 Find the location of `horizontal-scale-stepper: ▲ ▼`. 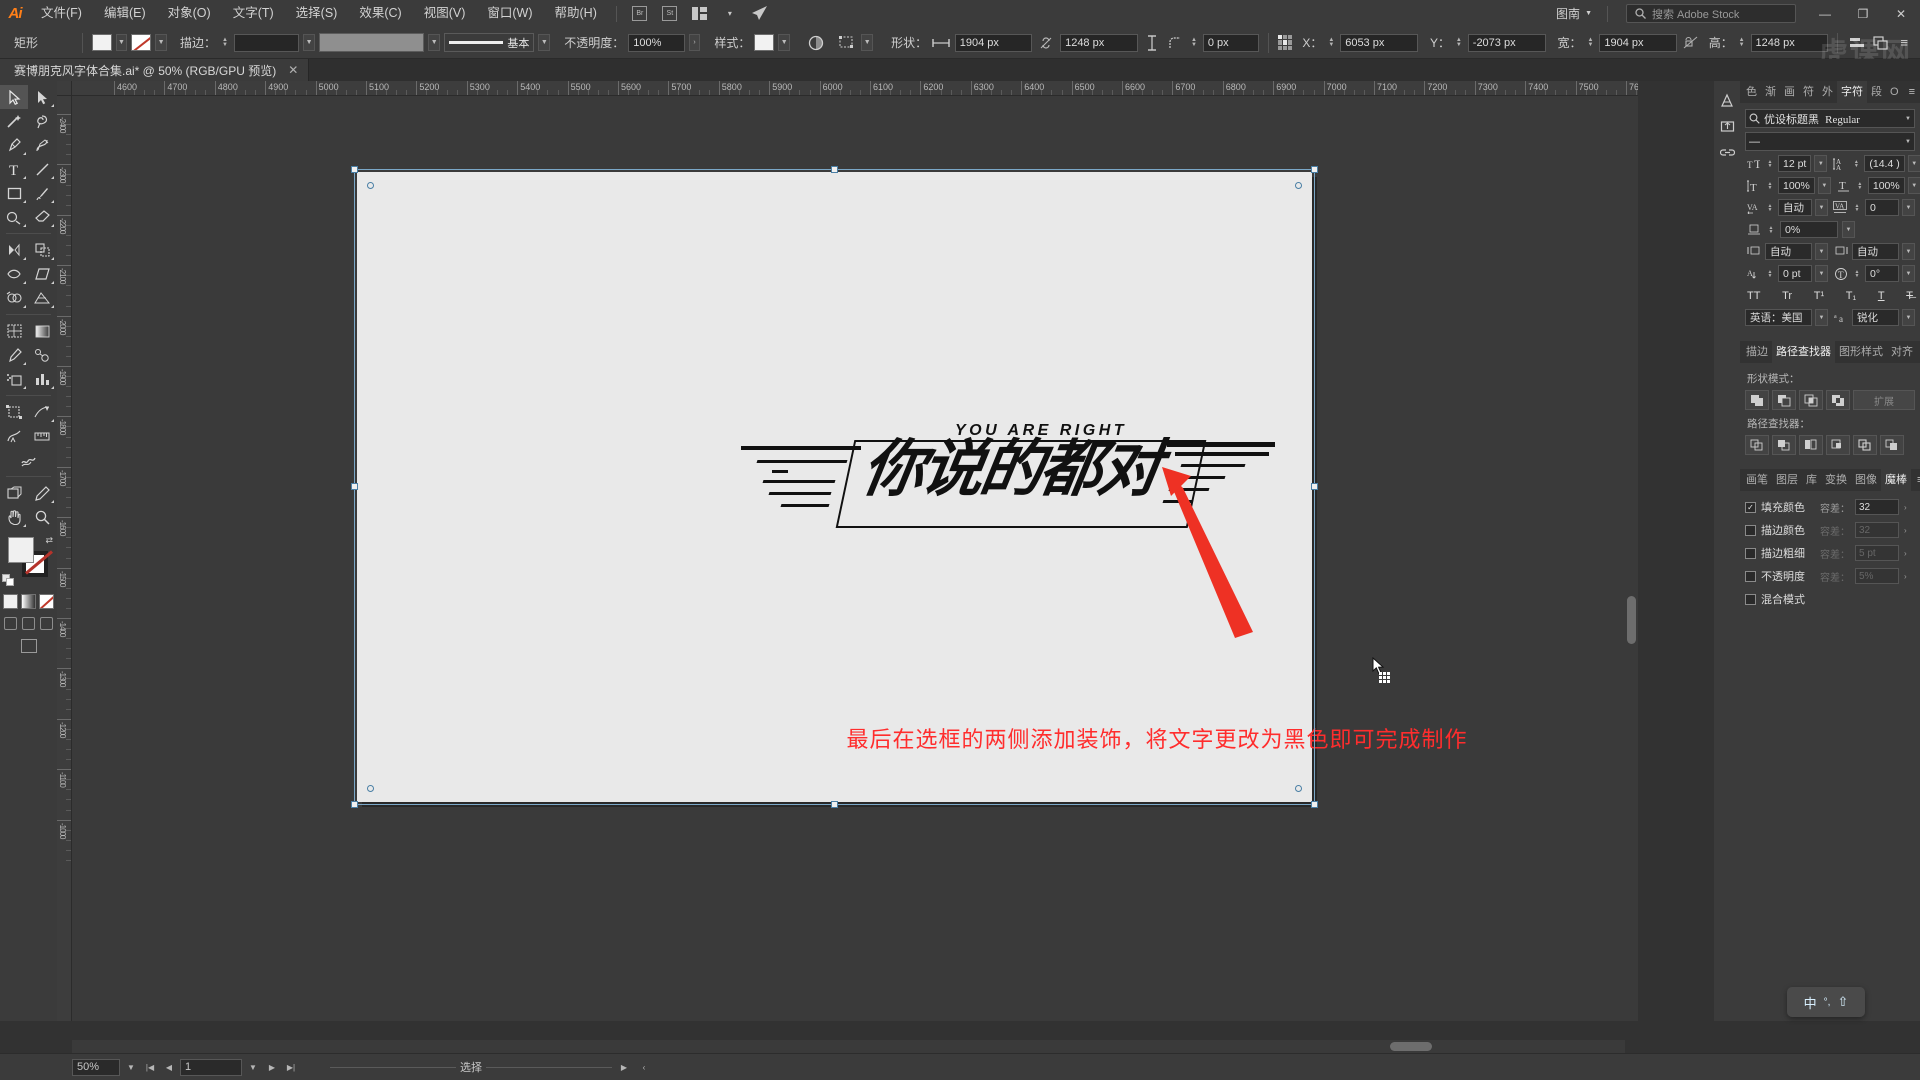

horizontal-scale-stepper: ▲ ▼ is located at coordinates (1860, 185).